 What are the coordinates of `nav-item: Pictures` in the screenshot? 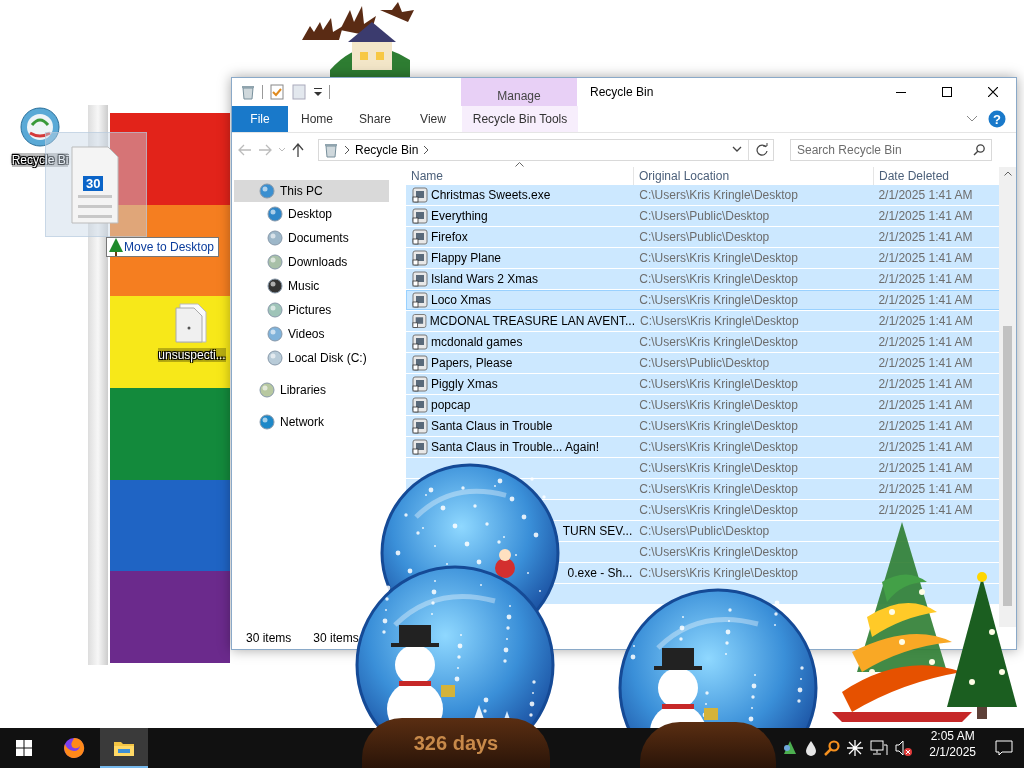 It's located at (311, 310).